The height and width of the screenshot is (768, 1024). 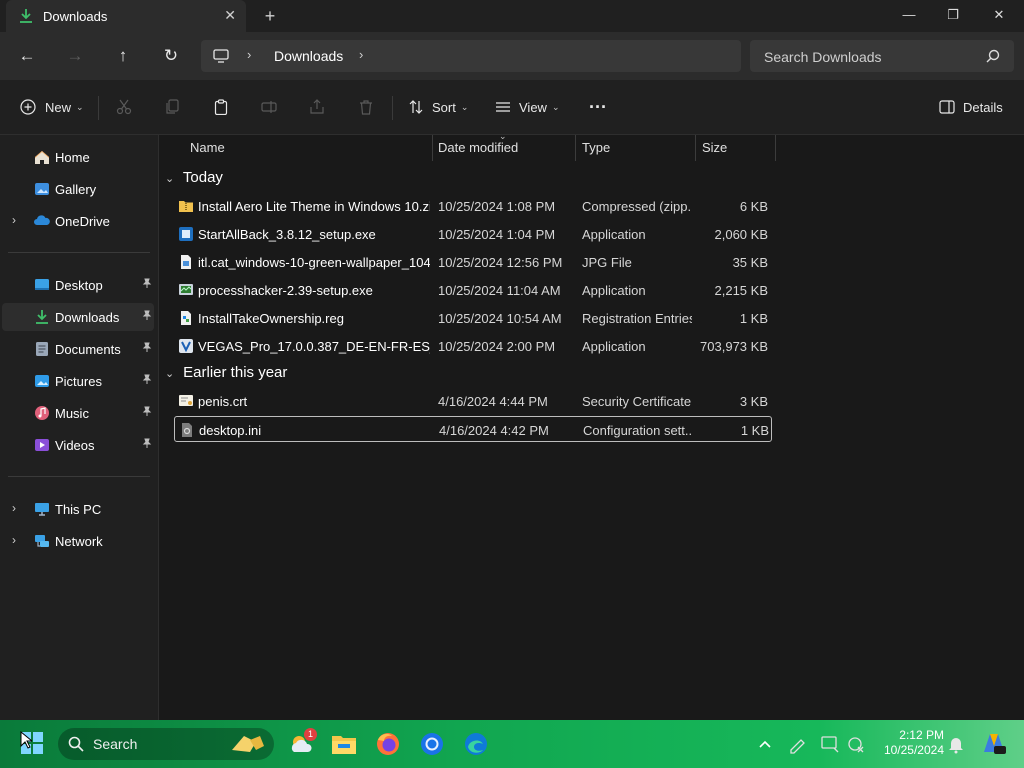 I want to click on taskbar-clock: 2:12 PM 10/25/2024, so click(x=908, y=743).